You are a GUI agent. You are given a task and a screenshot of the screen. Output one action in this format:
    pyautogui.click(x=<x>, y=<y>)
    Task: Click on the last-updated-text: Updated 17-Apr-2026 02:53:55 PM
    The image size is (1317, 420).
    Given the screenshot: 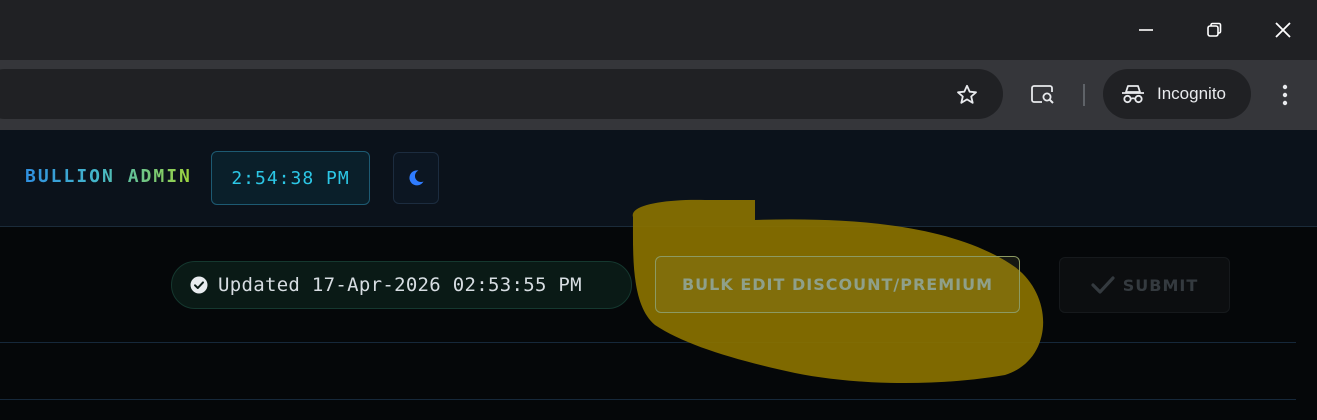 What is the action you would take?
    pyautogui.click(x=400, y=285)
    